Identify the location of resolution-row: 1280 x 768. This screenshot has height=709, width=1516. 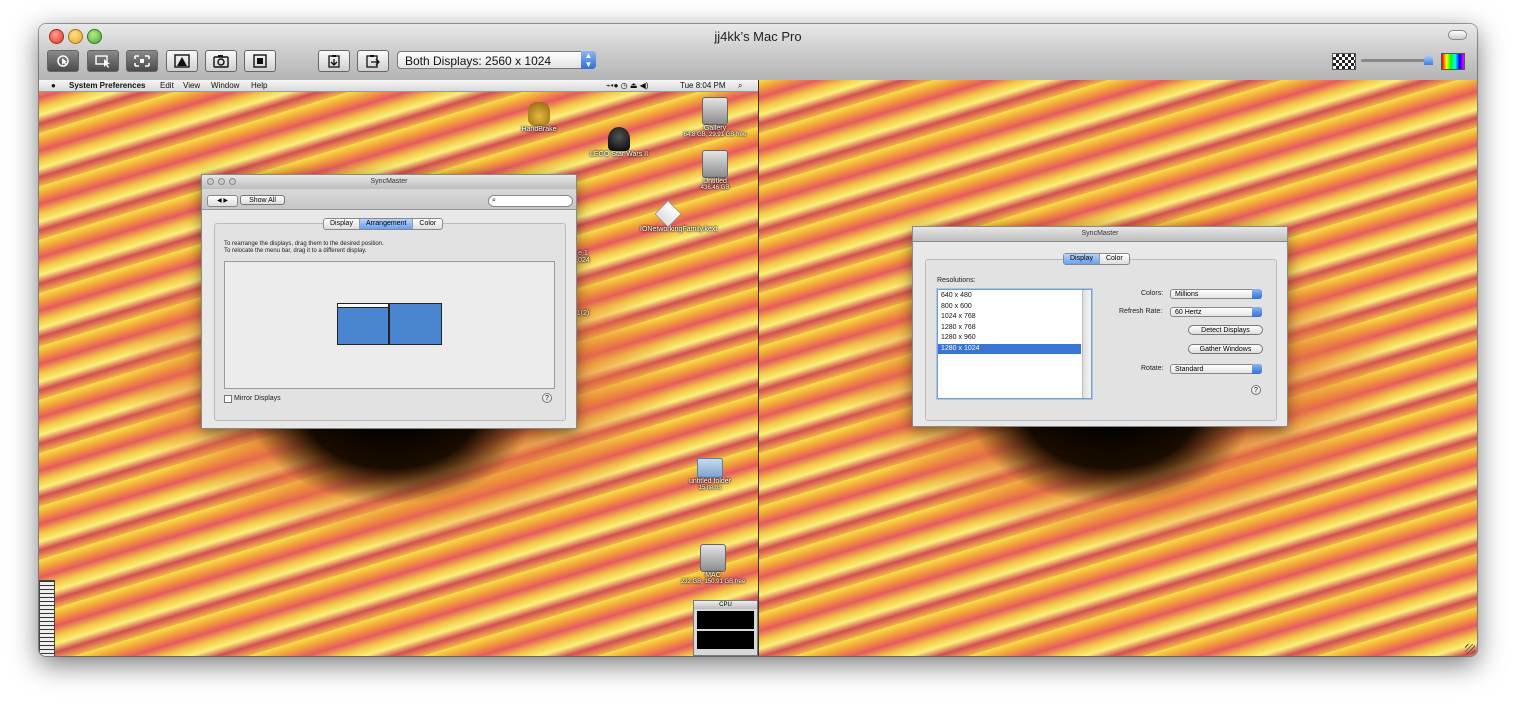
(1009, 328).